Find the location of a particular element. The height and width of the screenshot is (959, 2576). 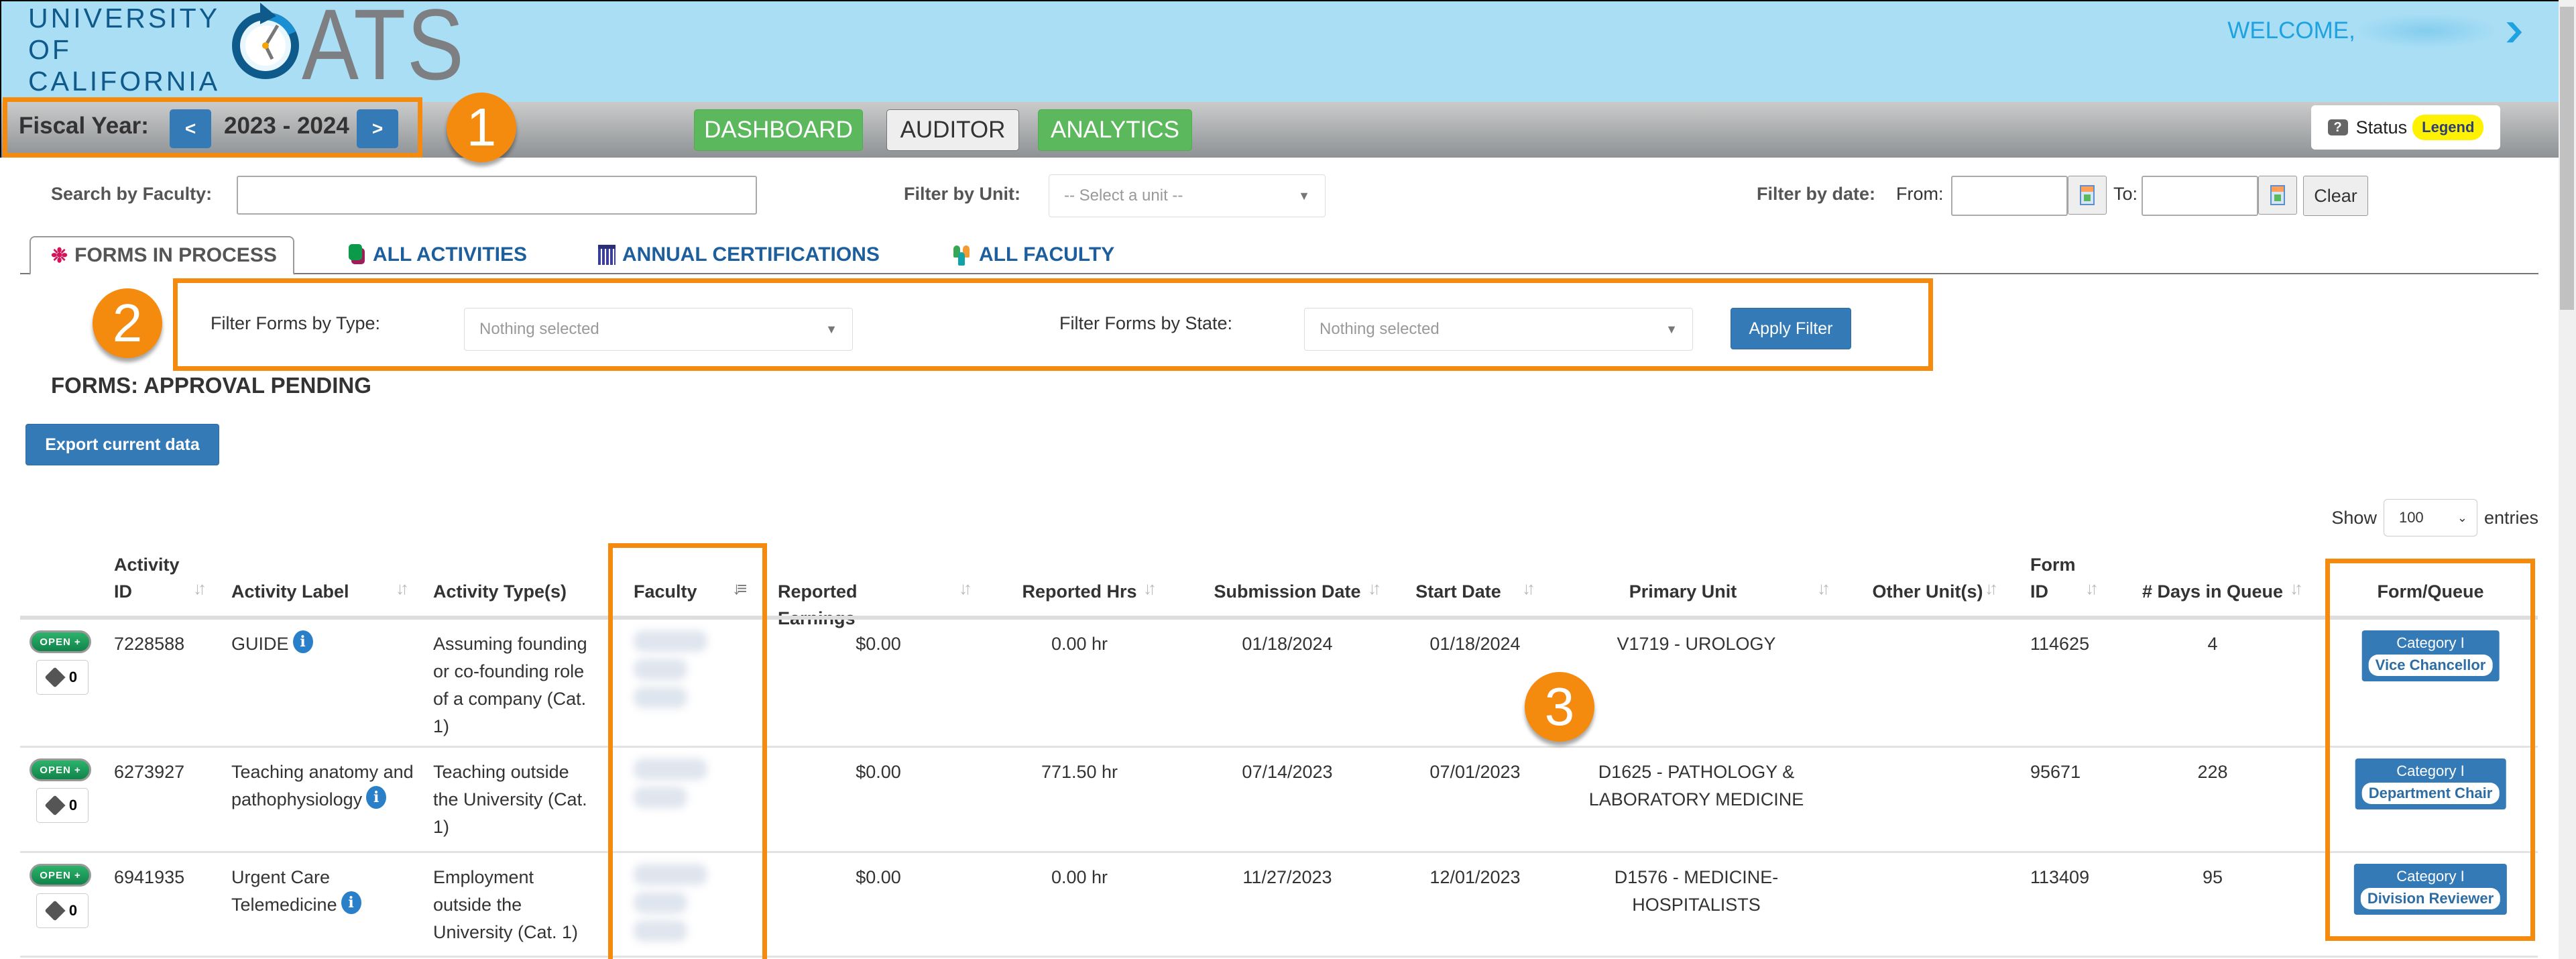

column-header: Reported Earnings is located at coordinates (858, 591).